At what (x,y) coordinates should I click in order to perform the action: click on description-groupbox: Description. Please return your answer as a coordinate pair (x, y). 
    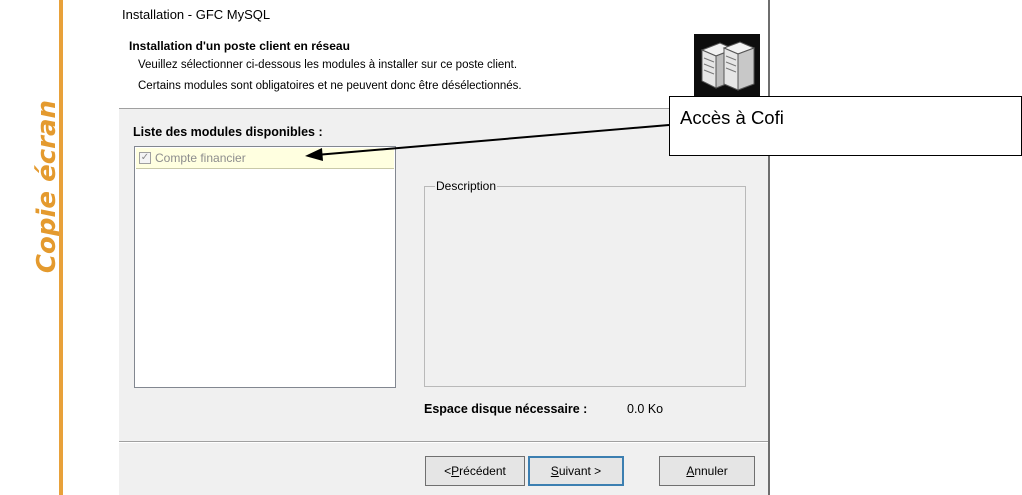
    Looking at the image, I should click on (585, 283).